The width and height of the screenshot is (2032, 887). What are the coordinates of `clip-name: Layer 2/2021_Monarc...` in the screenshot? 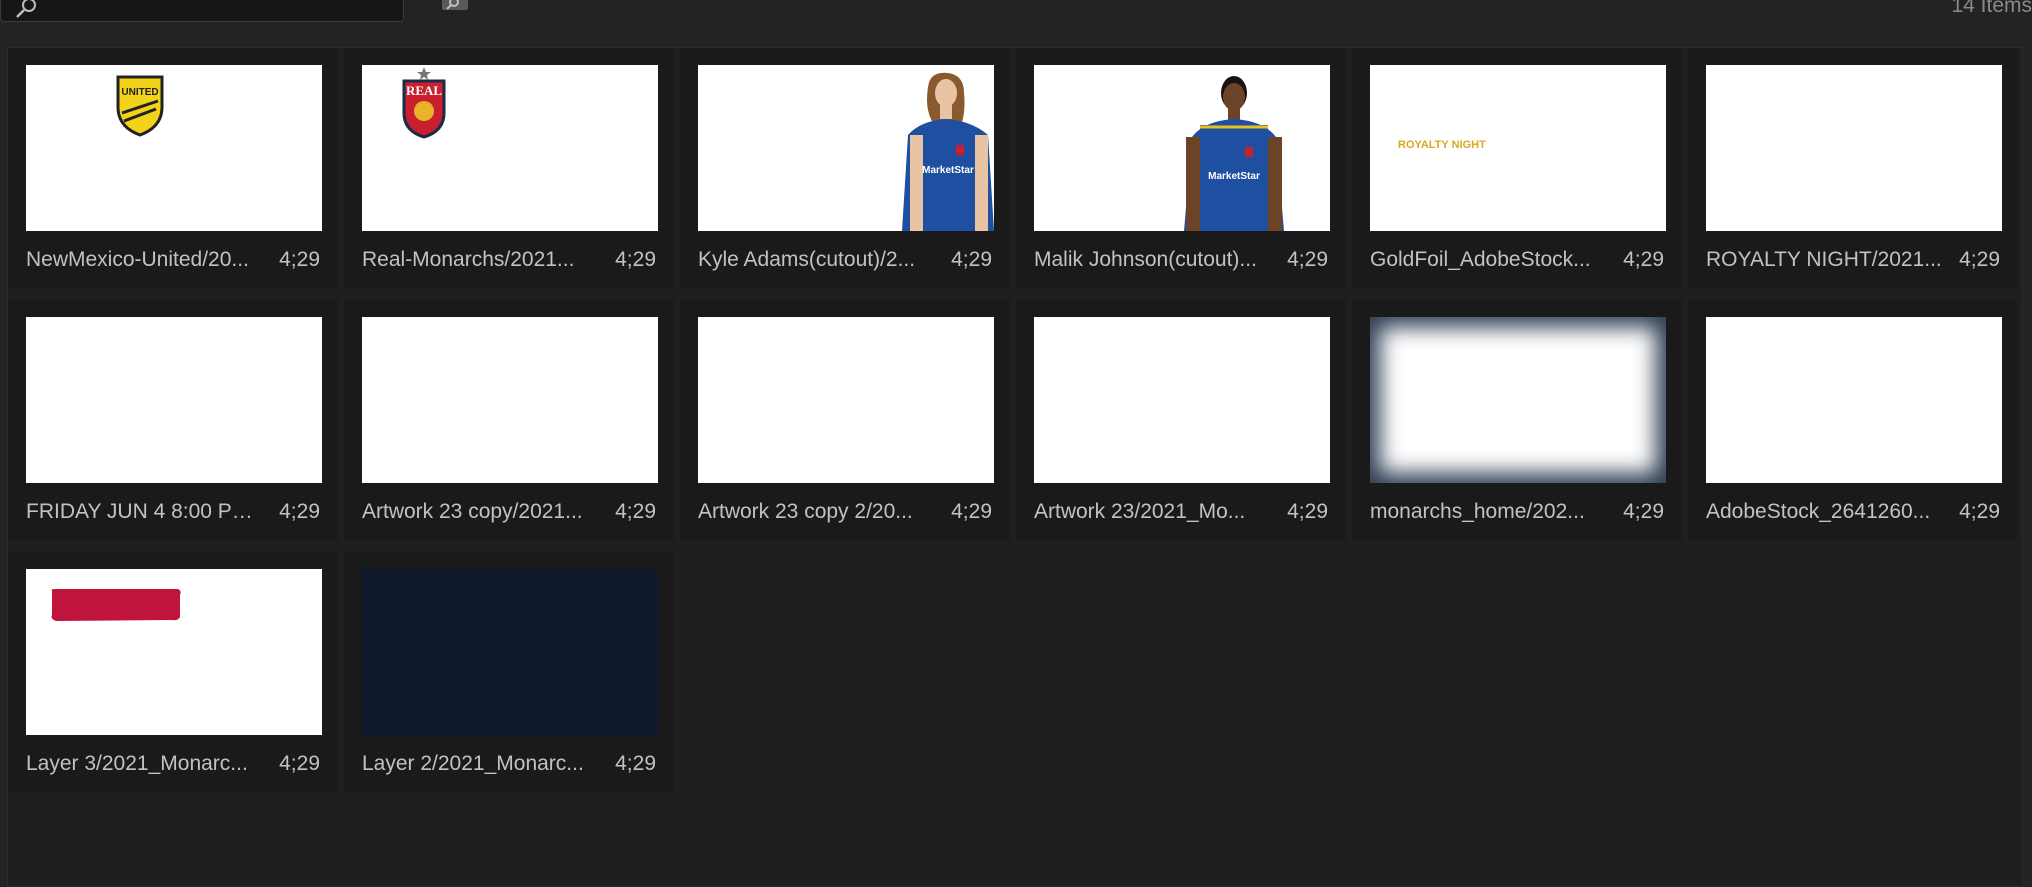 It's located at (473, 763).